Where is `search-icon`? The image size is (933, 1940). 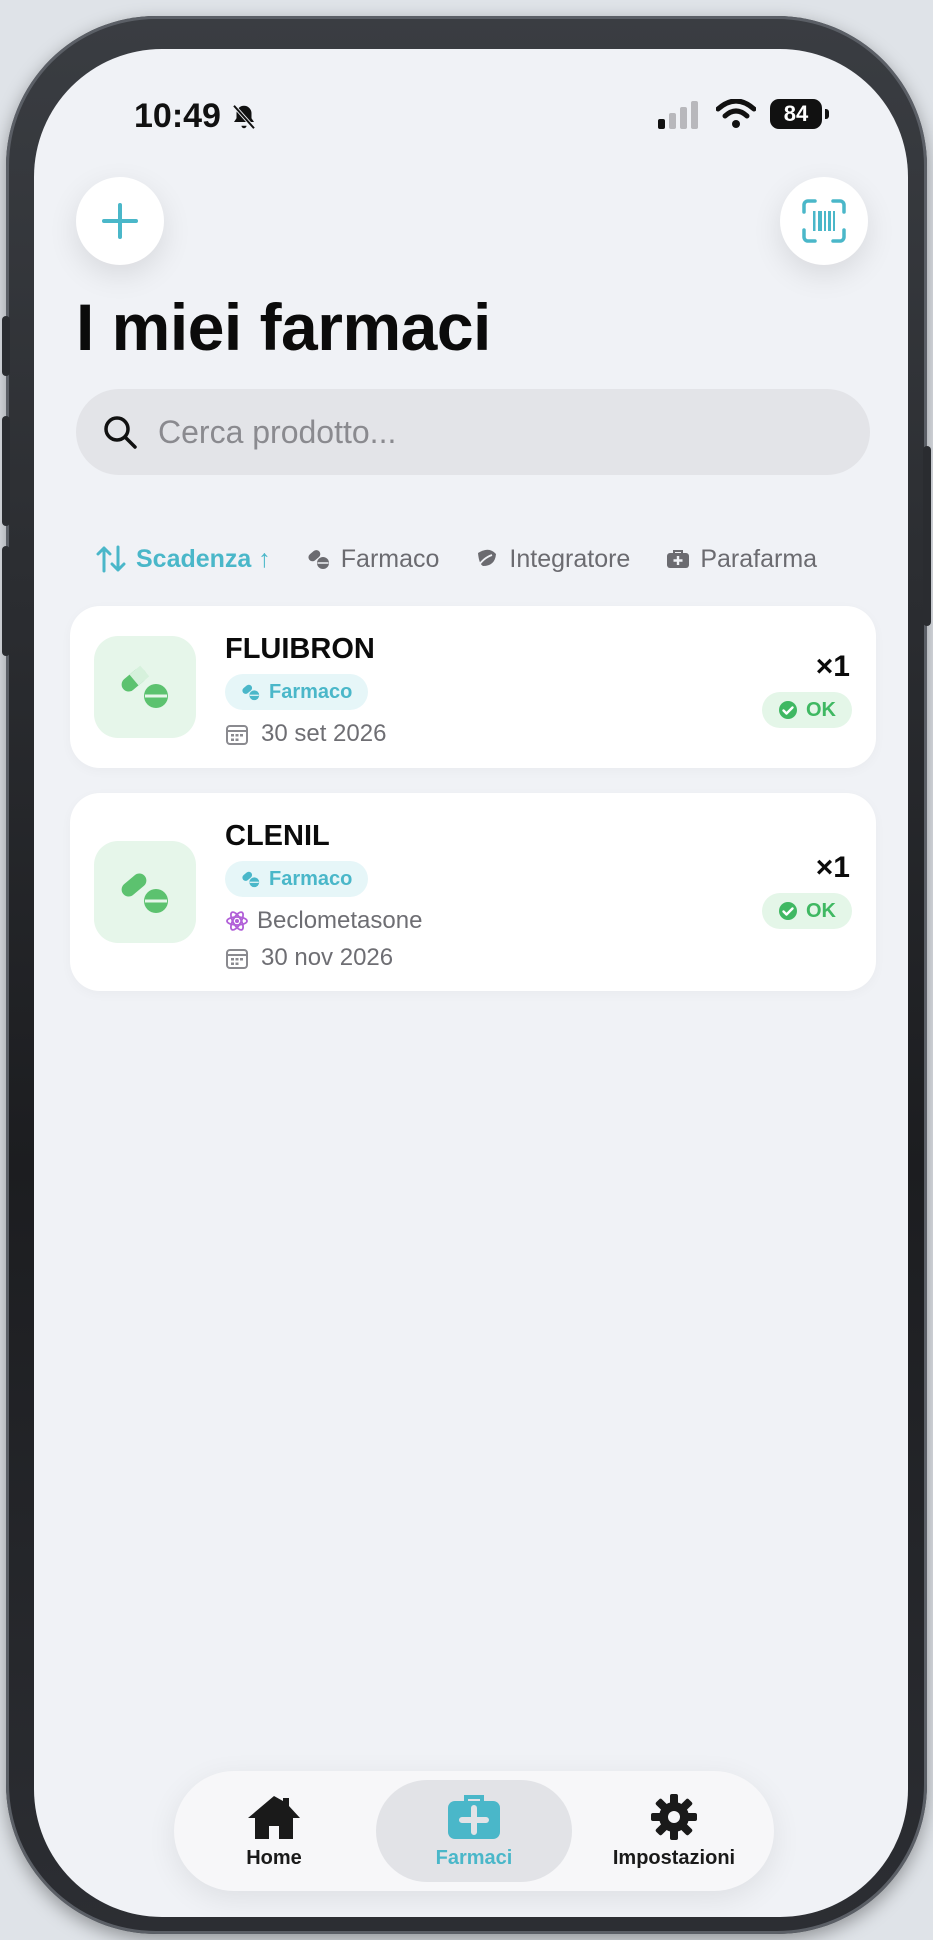
search-icon is located at coordinates (120, 432).